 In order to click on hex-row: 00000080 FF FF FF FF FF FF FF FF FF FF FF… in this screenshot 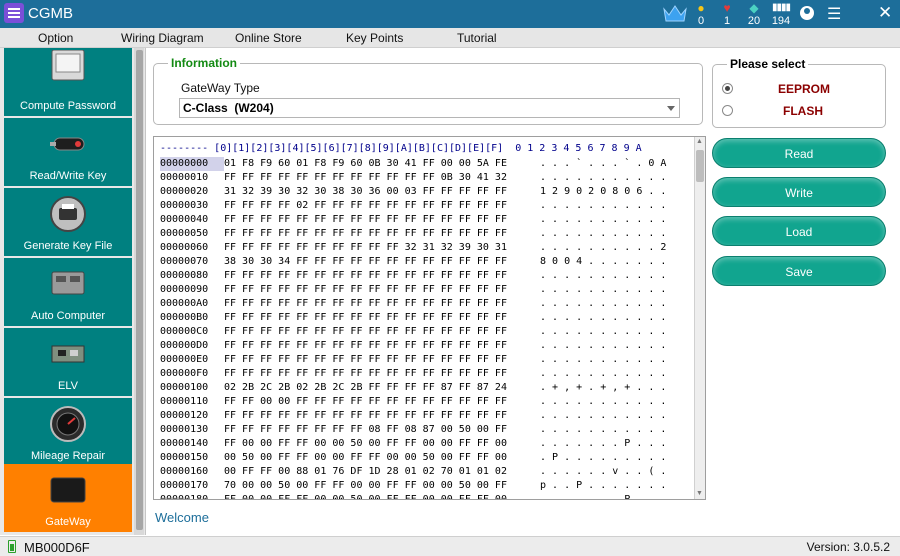, I will do `click(413, 276)`.